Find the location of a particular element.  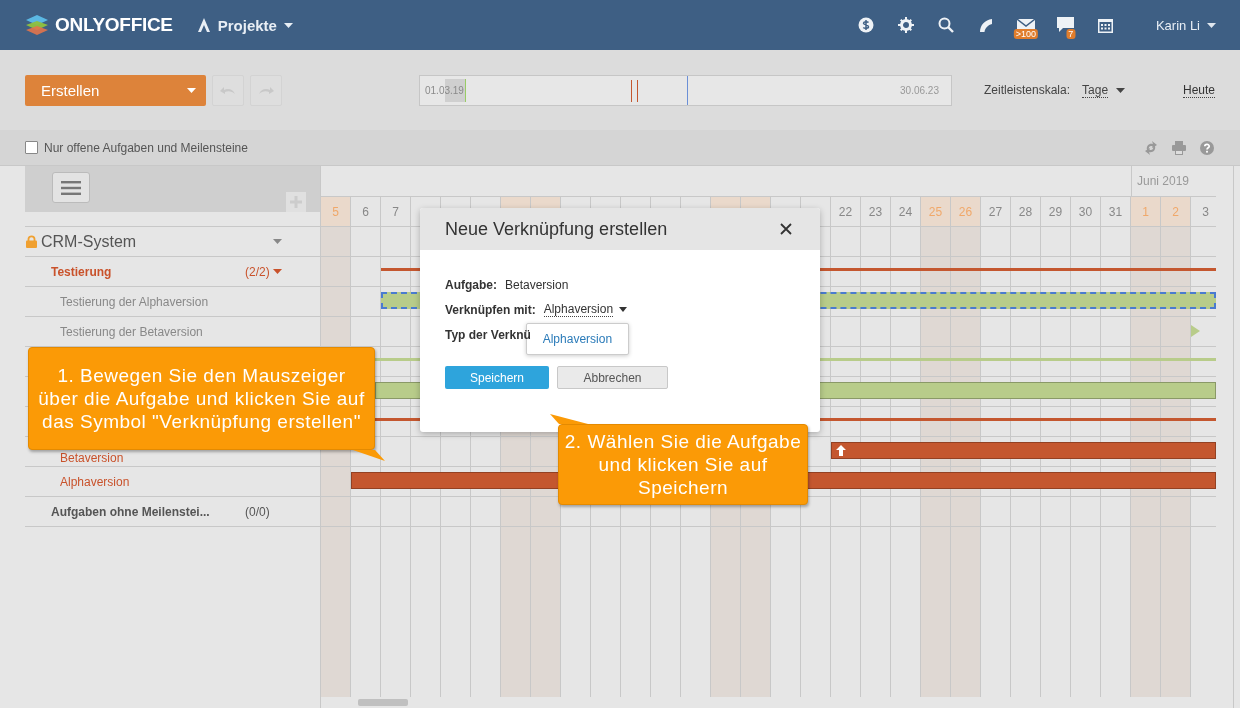

day-number: 29 is located at coordinates (1055, 211).